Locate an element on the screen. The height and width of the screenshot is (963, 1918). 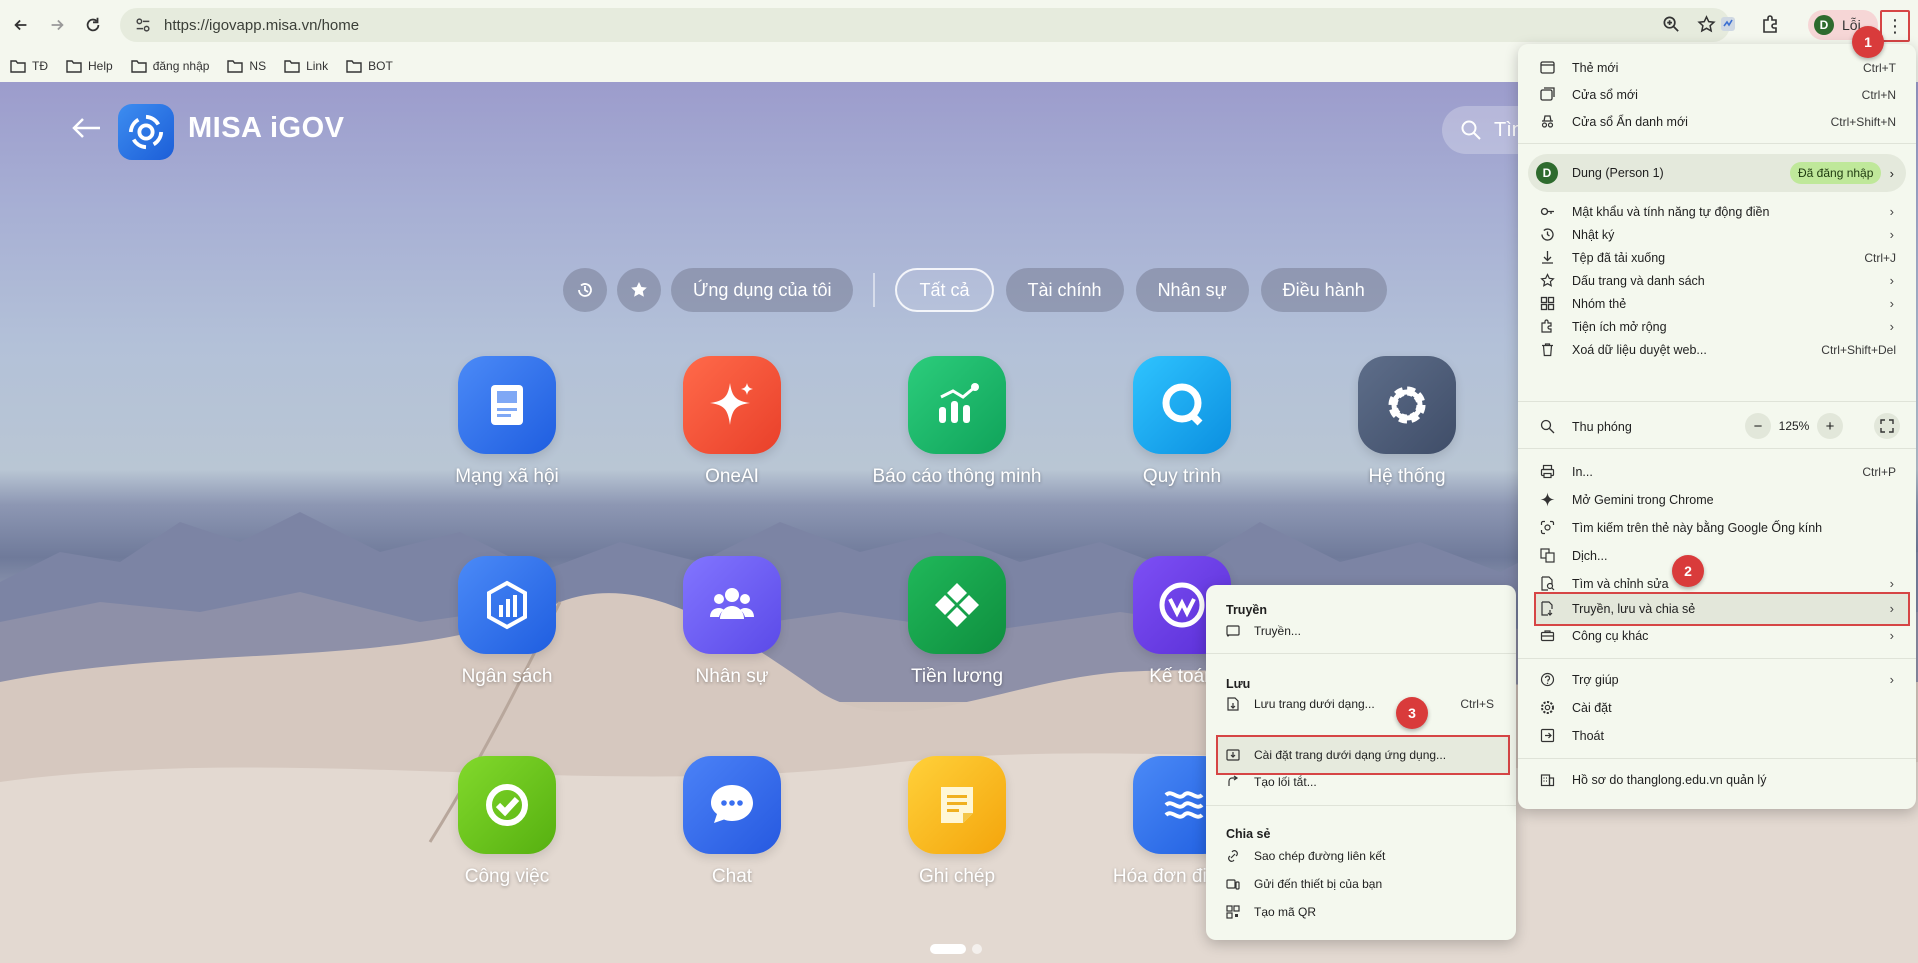
bookmark-folder: NS is located at coordinates (246, 66).